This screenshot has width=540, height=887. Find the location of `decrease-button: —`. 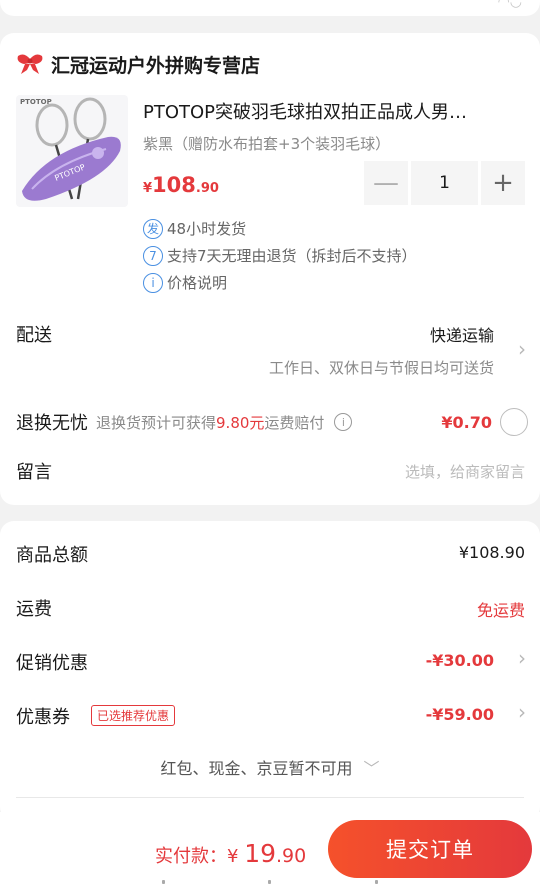

decrease-button: — is located at coordinates (386, 183).